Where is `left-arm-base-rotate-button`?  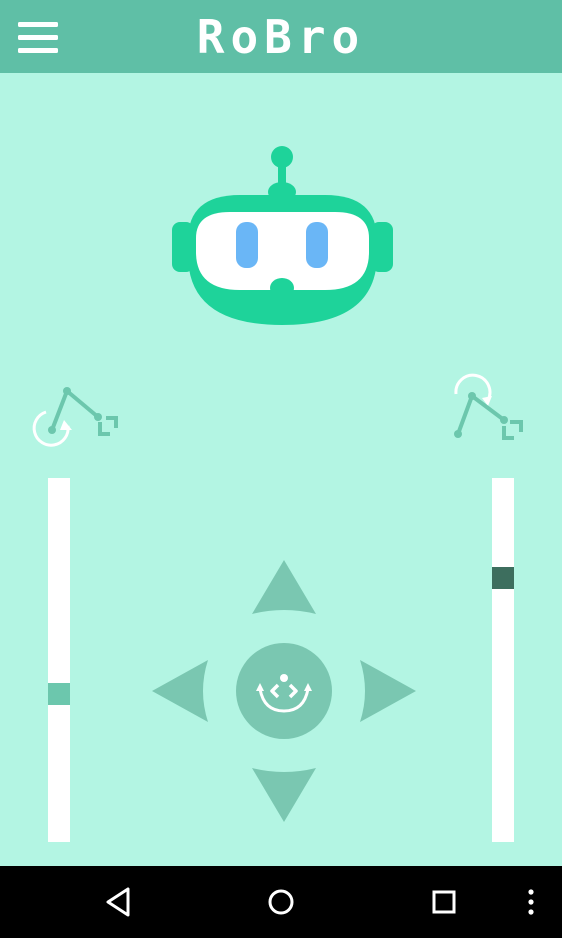
left-arm-base-rotate-button is located at coordinates (76, 416).